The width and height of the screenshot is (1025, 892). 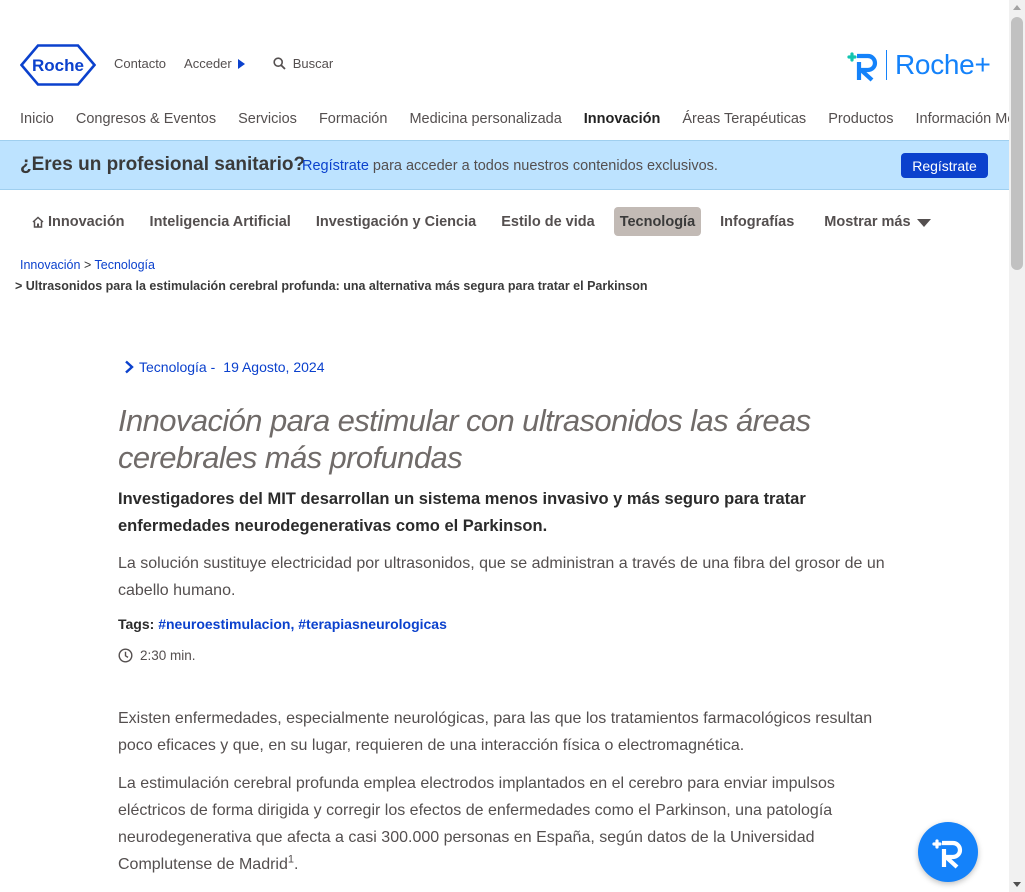 What do you see at coordinates (372, 624) in the screenshot?
I see `tag-link: #terapiasneurologicas` at bounding box center [372, 624].